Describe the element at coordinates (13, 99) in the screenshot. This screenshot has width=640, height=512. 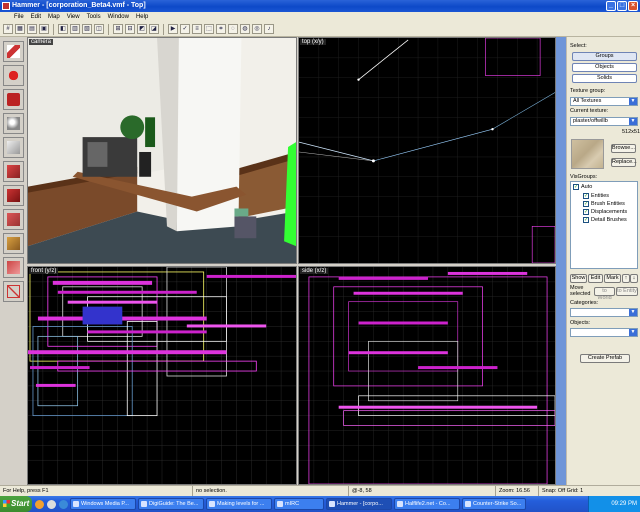
I see `camera-tool-icon` at that location.